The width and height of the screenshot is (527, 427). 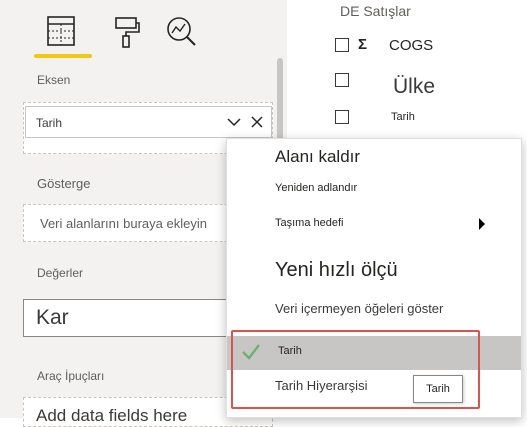 What do you see at coordinates (411, 45) in the screenshot?
I see `field-name-cogs: COGS` at bounding box center [411, 45].